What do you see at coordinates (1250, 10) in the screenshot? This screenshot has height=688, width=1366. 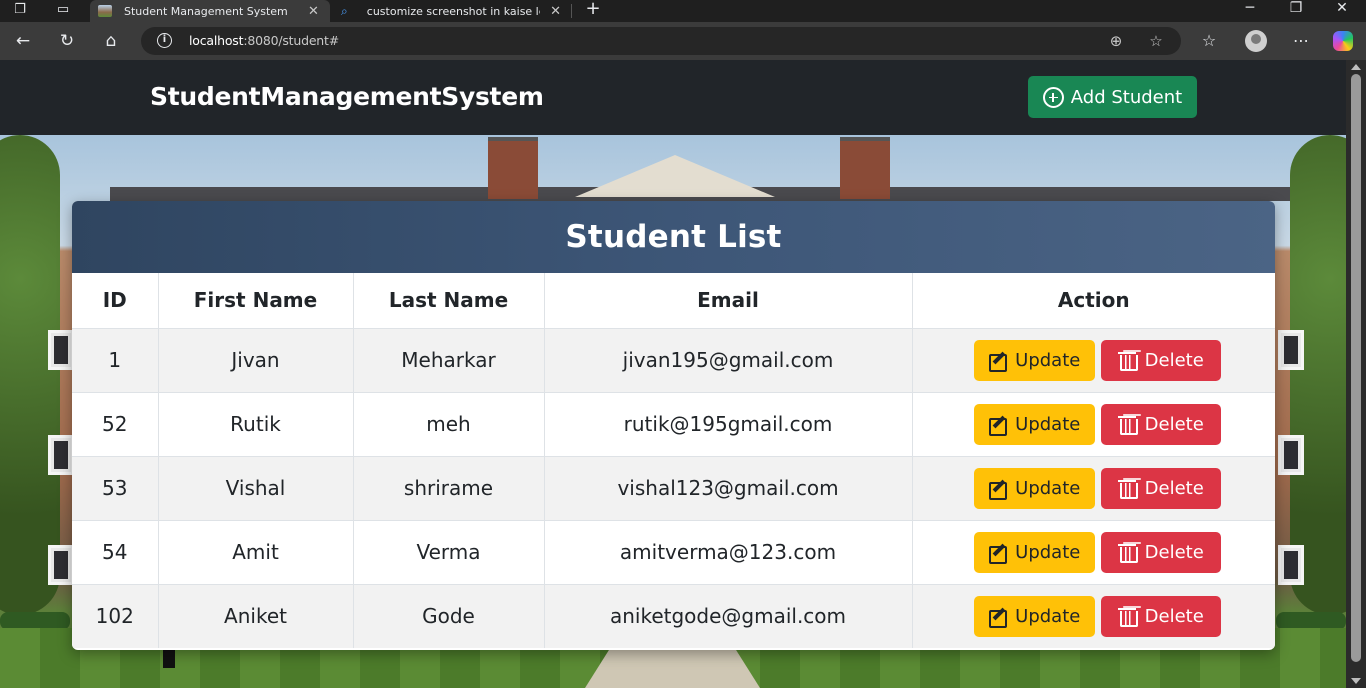 I see `minimize-icon: ─` at bounding box center [1250, 10].